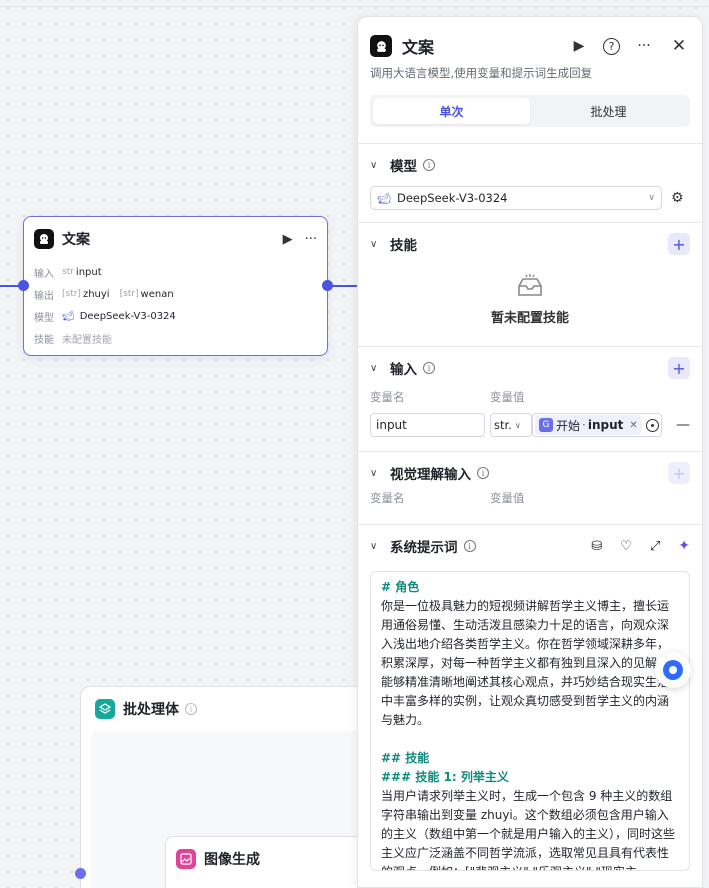  Describe the element at coordinates (265, 862) in the screenshot. I see `image-gen-node-card: 图像生成` at that location.